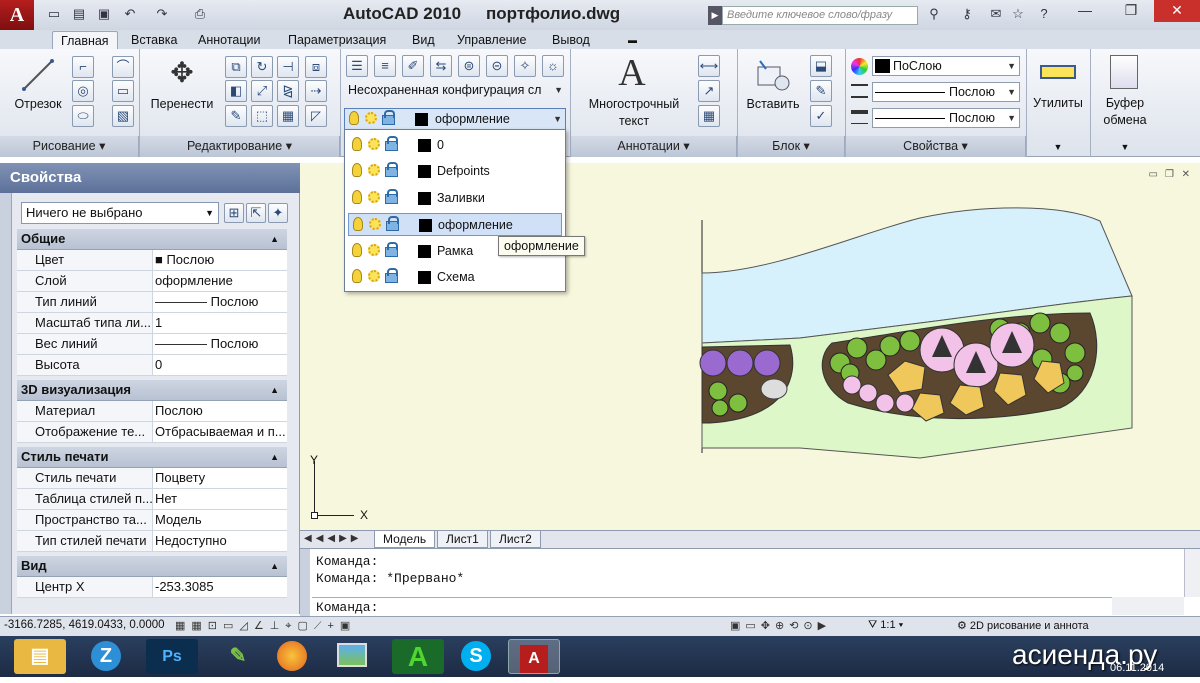  Describe the element at coordinates (152, 478) in the screenshot. I see `prop-row: Стиль печати Поцвету` at that location.